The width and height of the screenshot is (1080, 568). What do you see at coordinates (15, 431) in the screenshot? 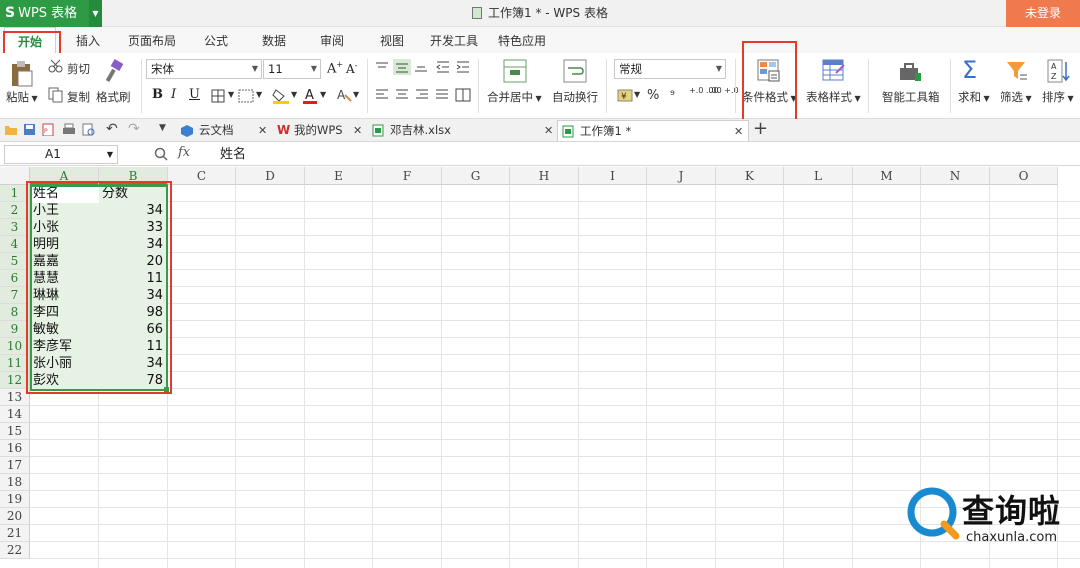
I see `row-header-15: 15` at bounding box center [15, 431].